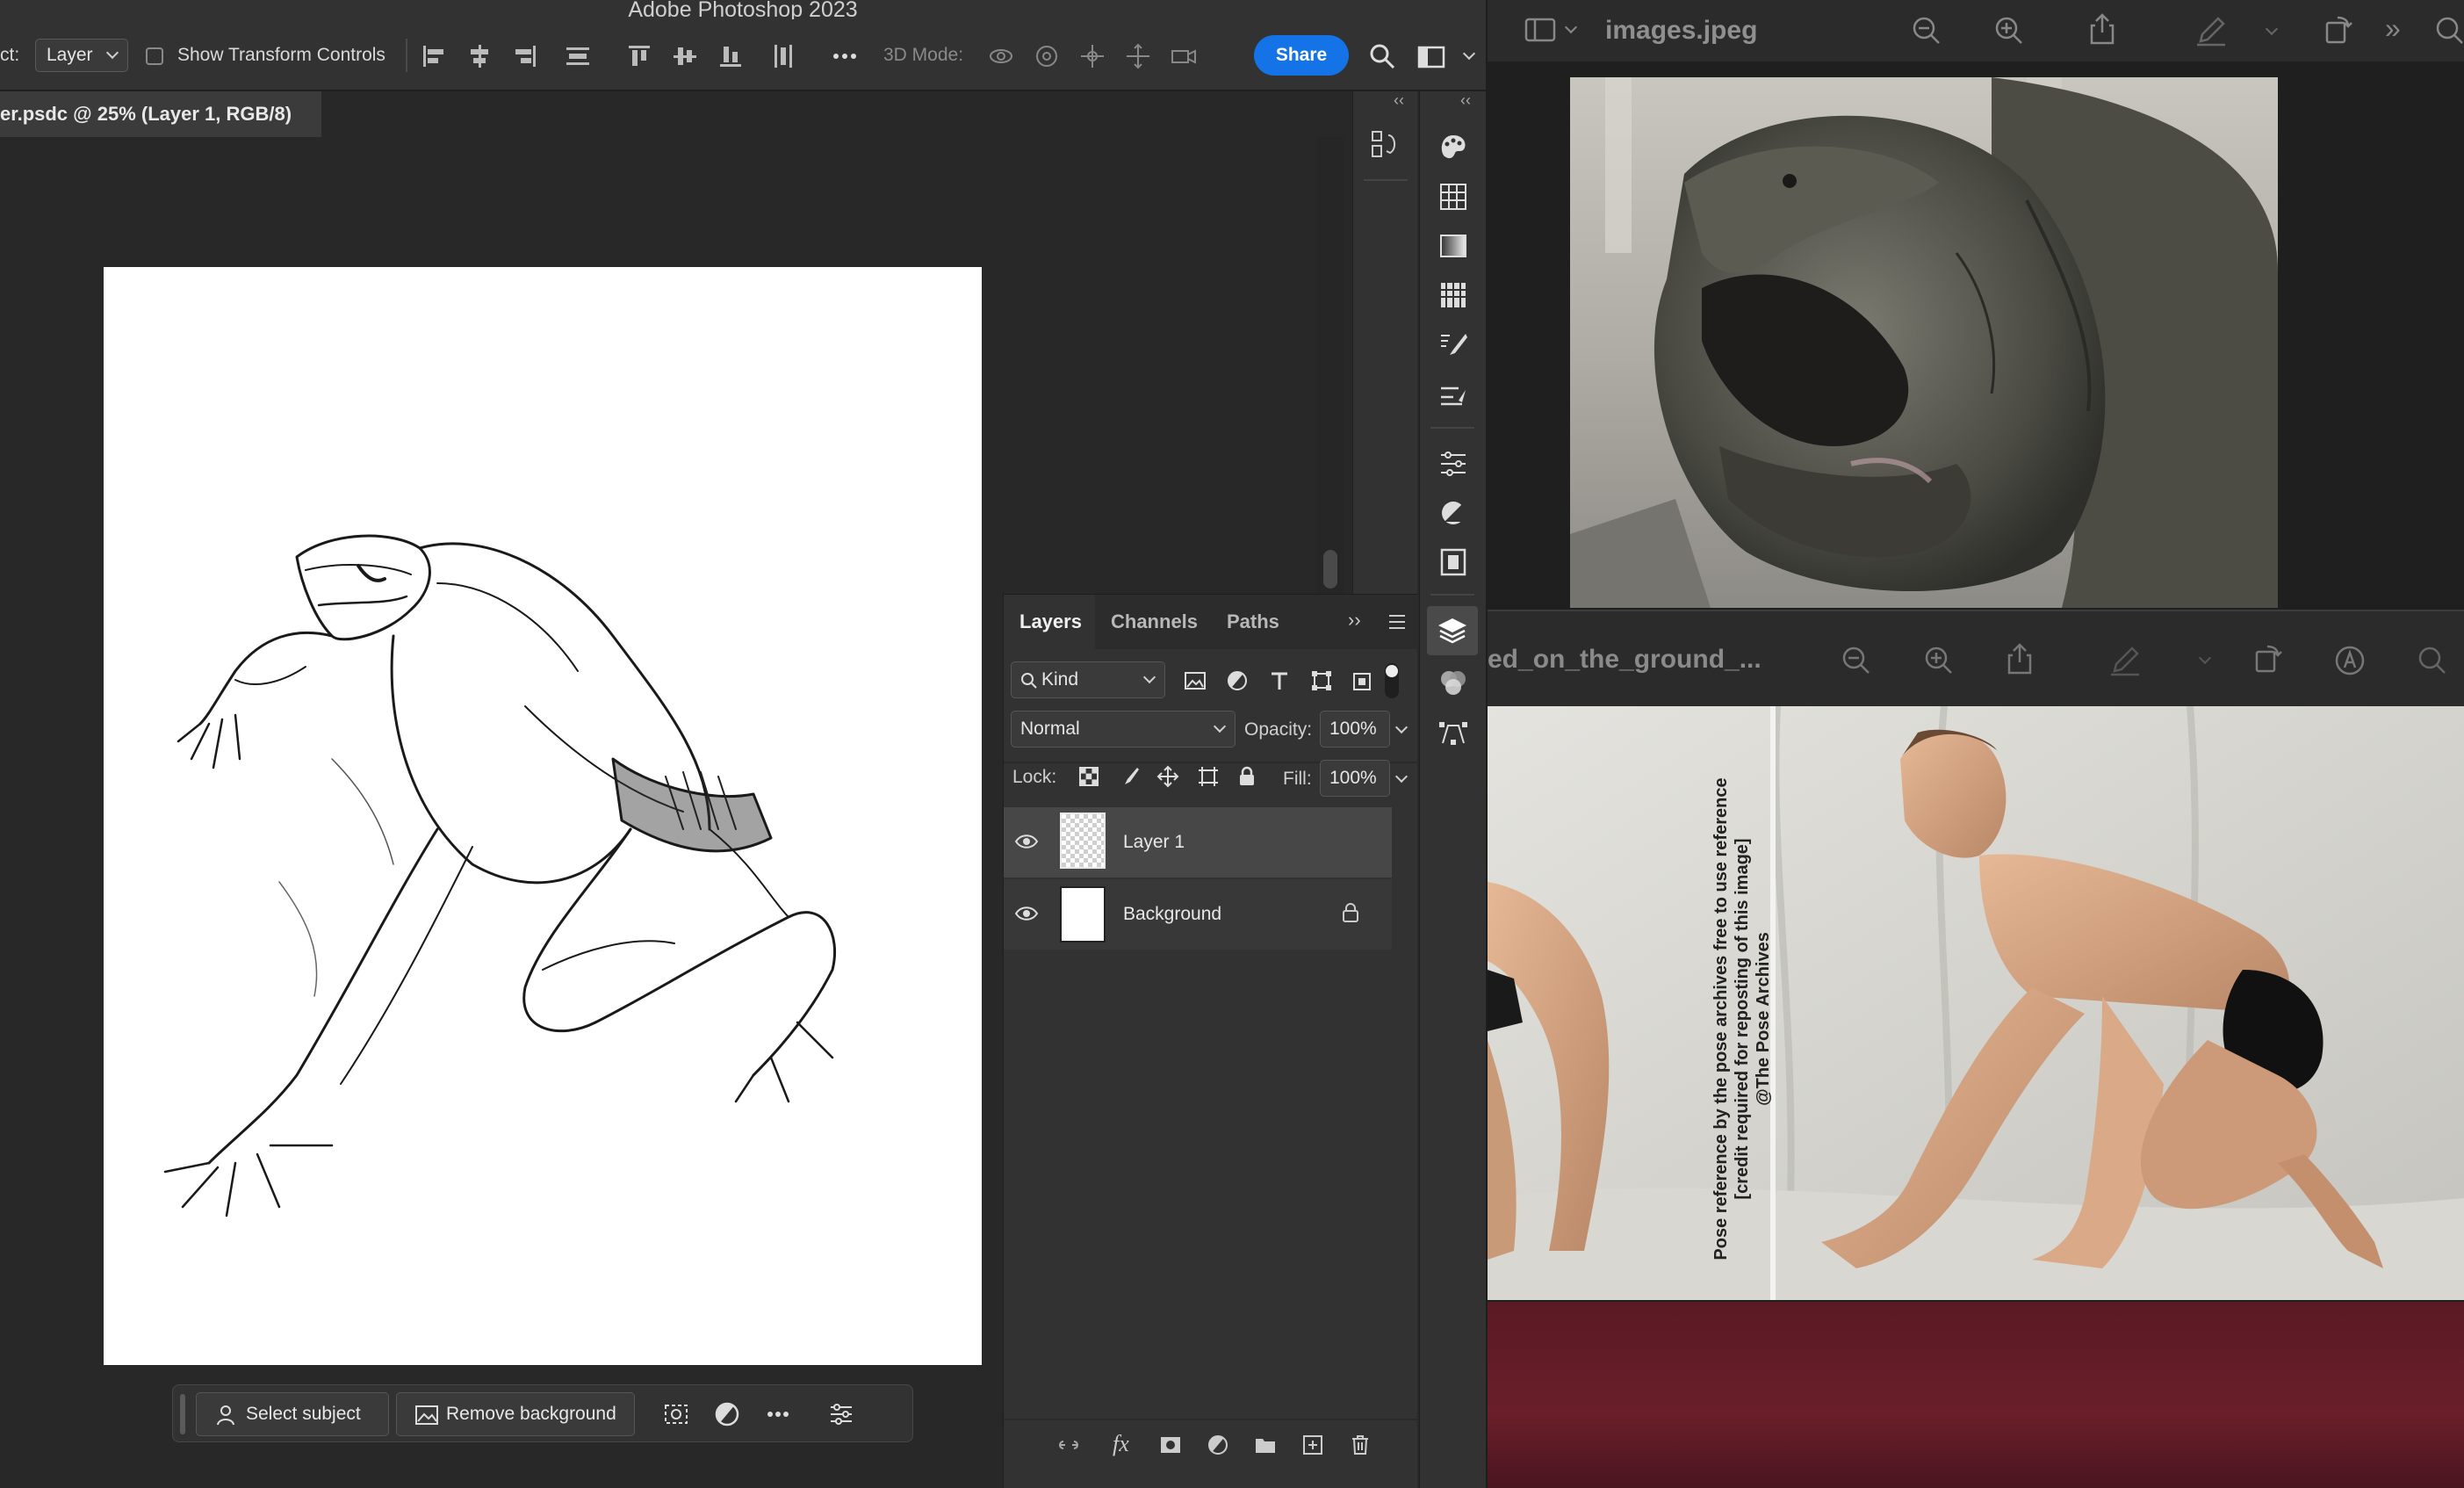 The height and width of the screenshot is (1488, 2464). Describe the element at coordinates (1453, 395) in the screenshot. I see `brush-settings-icon` at that location.